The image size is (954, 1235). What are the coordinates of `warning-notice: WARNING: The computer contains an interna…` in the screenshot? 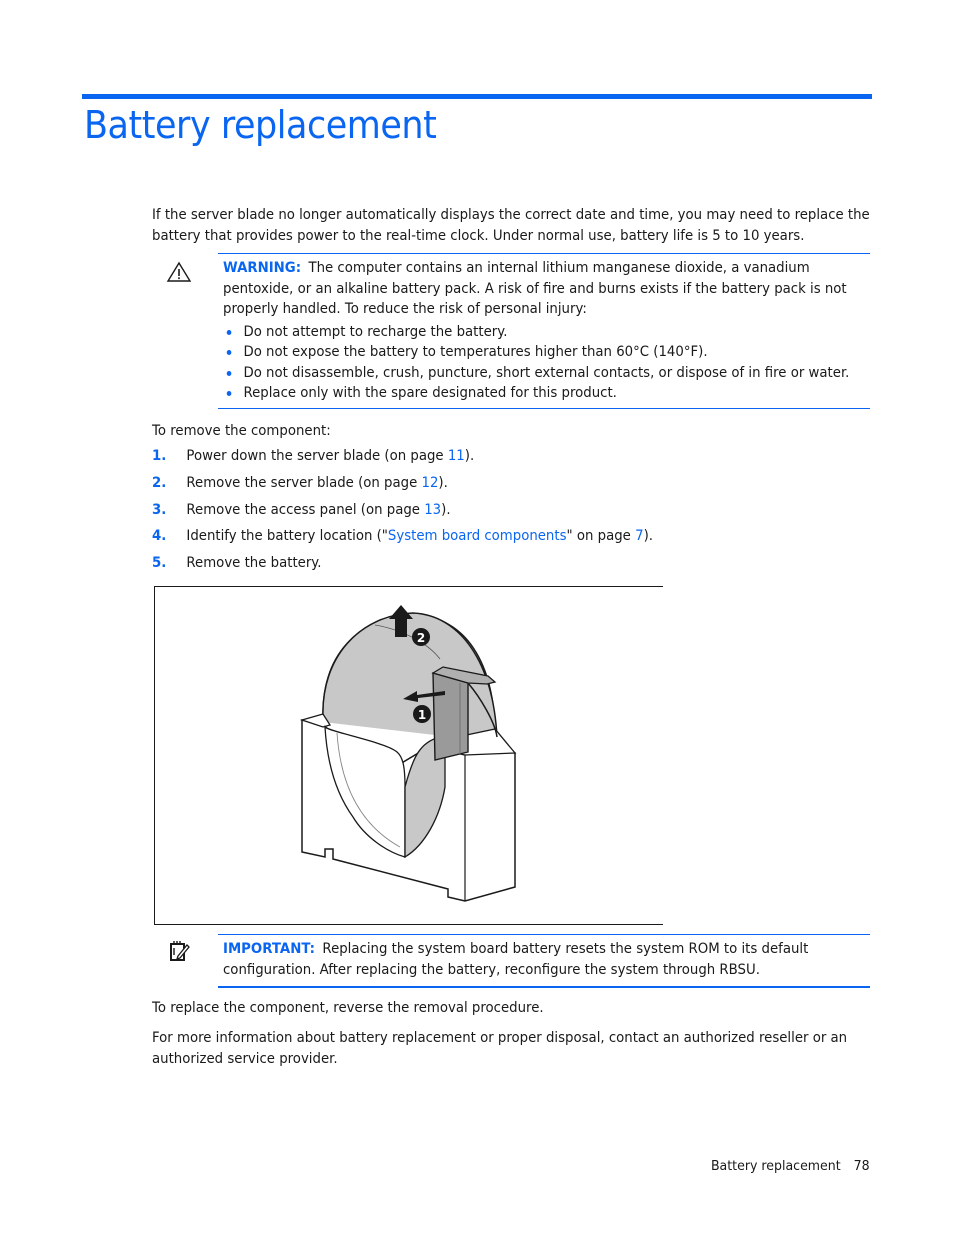 It's located at (518, 331).